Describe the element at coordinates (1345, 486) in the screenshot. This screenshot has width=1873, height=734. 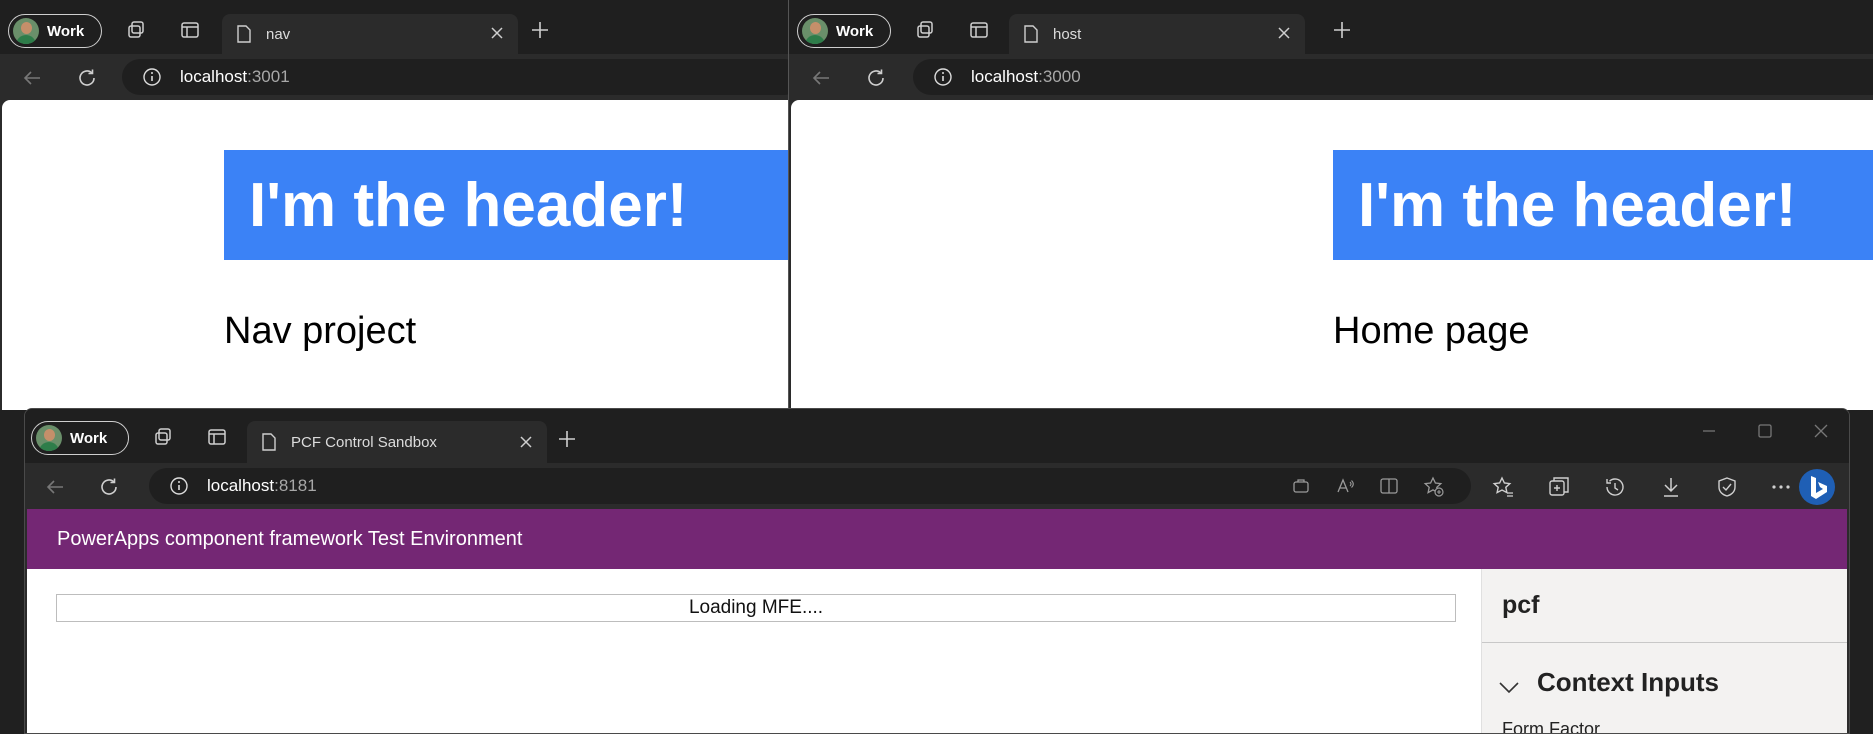
I see `read-aloud-icon` at that location.